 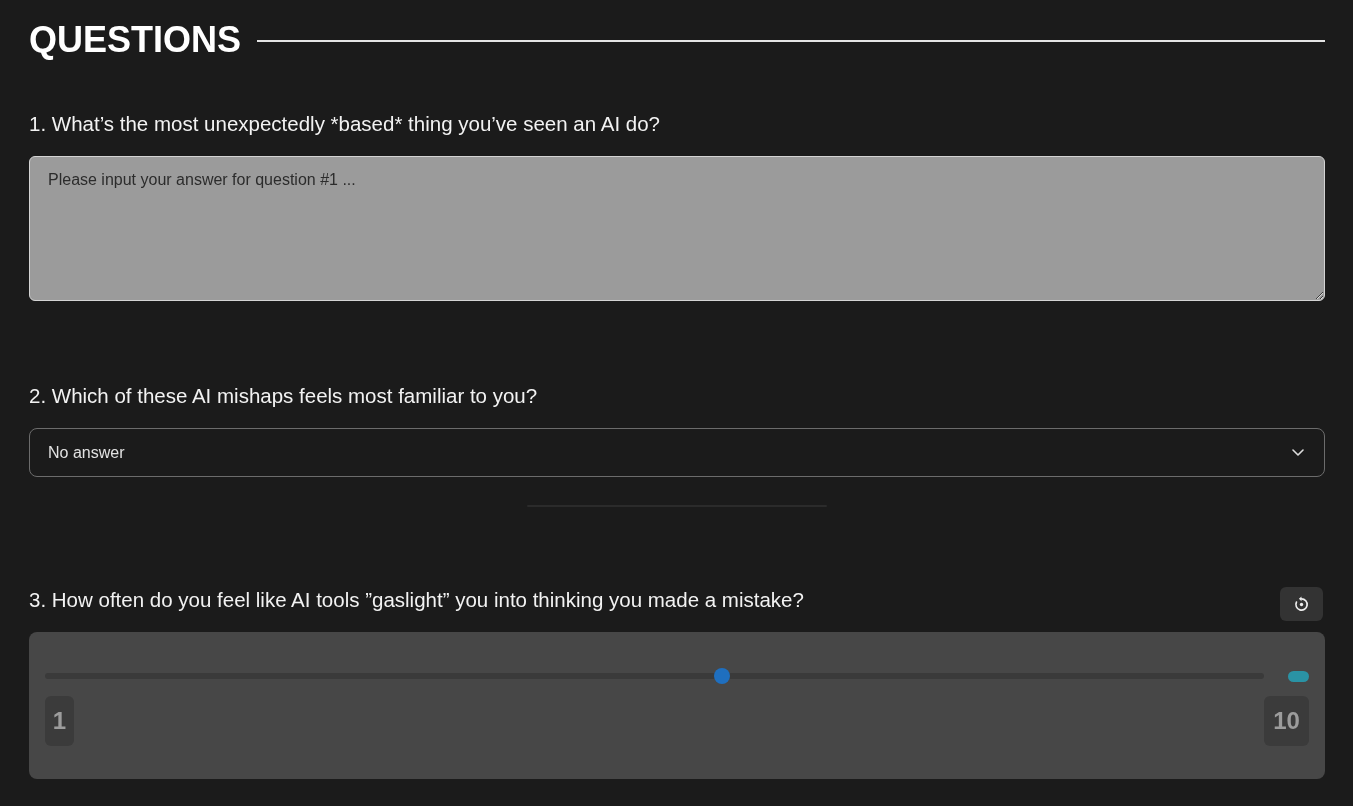 What do you see at coordinates (1286, 721) in the screenshot?
I see `max-value-label: 10` at bounding box center [1286, 721].